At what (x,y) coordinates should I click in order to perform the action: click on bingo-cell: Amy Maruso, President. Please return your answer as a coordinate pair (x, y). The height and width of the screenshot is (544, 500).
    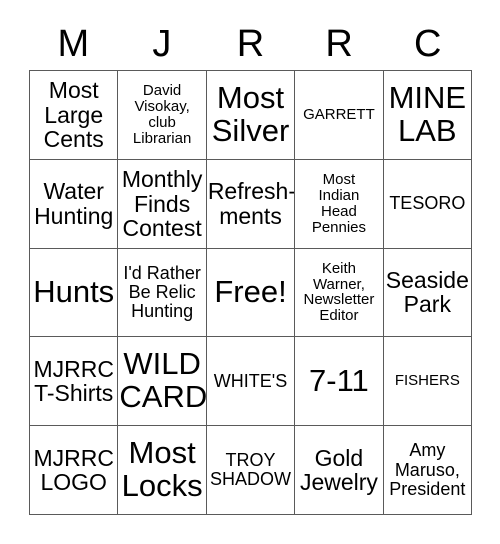
    Looking at the image, I should click on (428, 470).